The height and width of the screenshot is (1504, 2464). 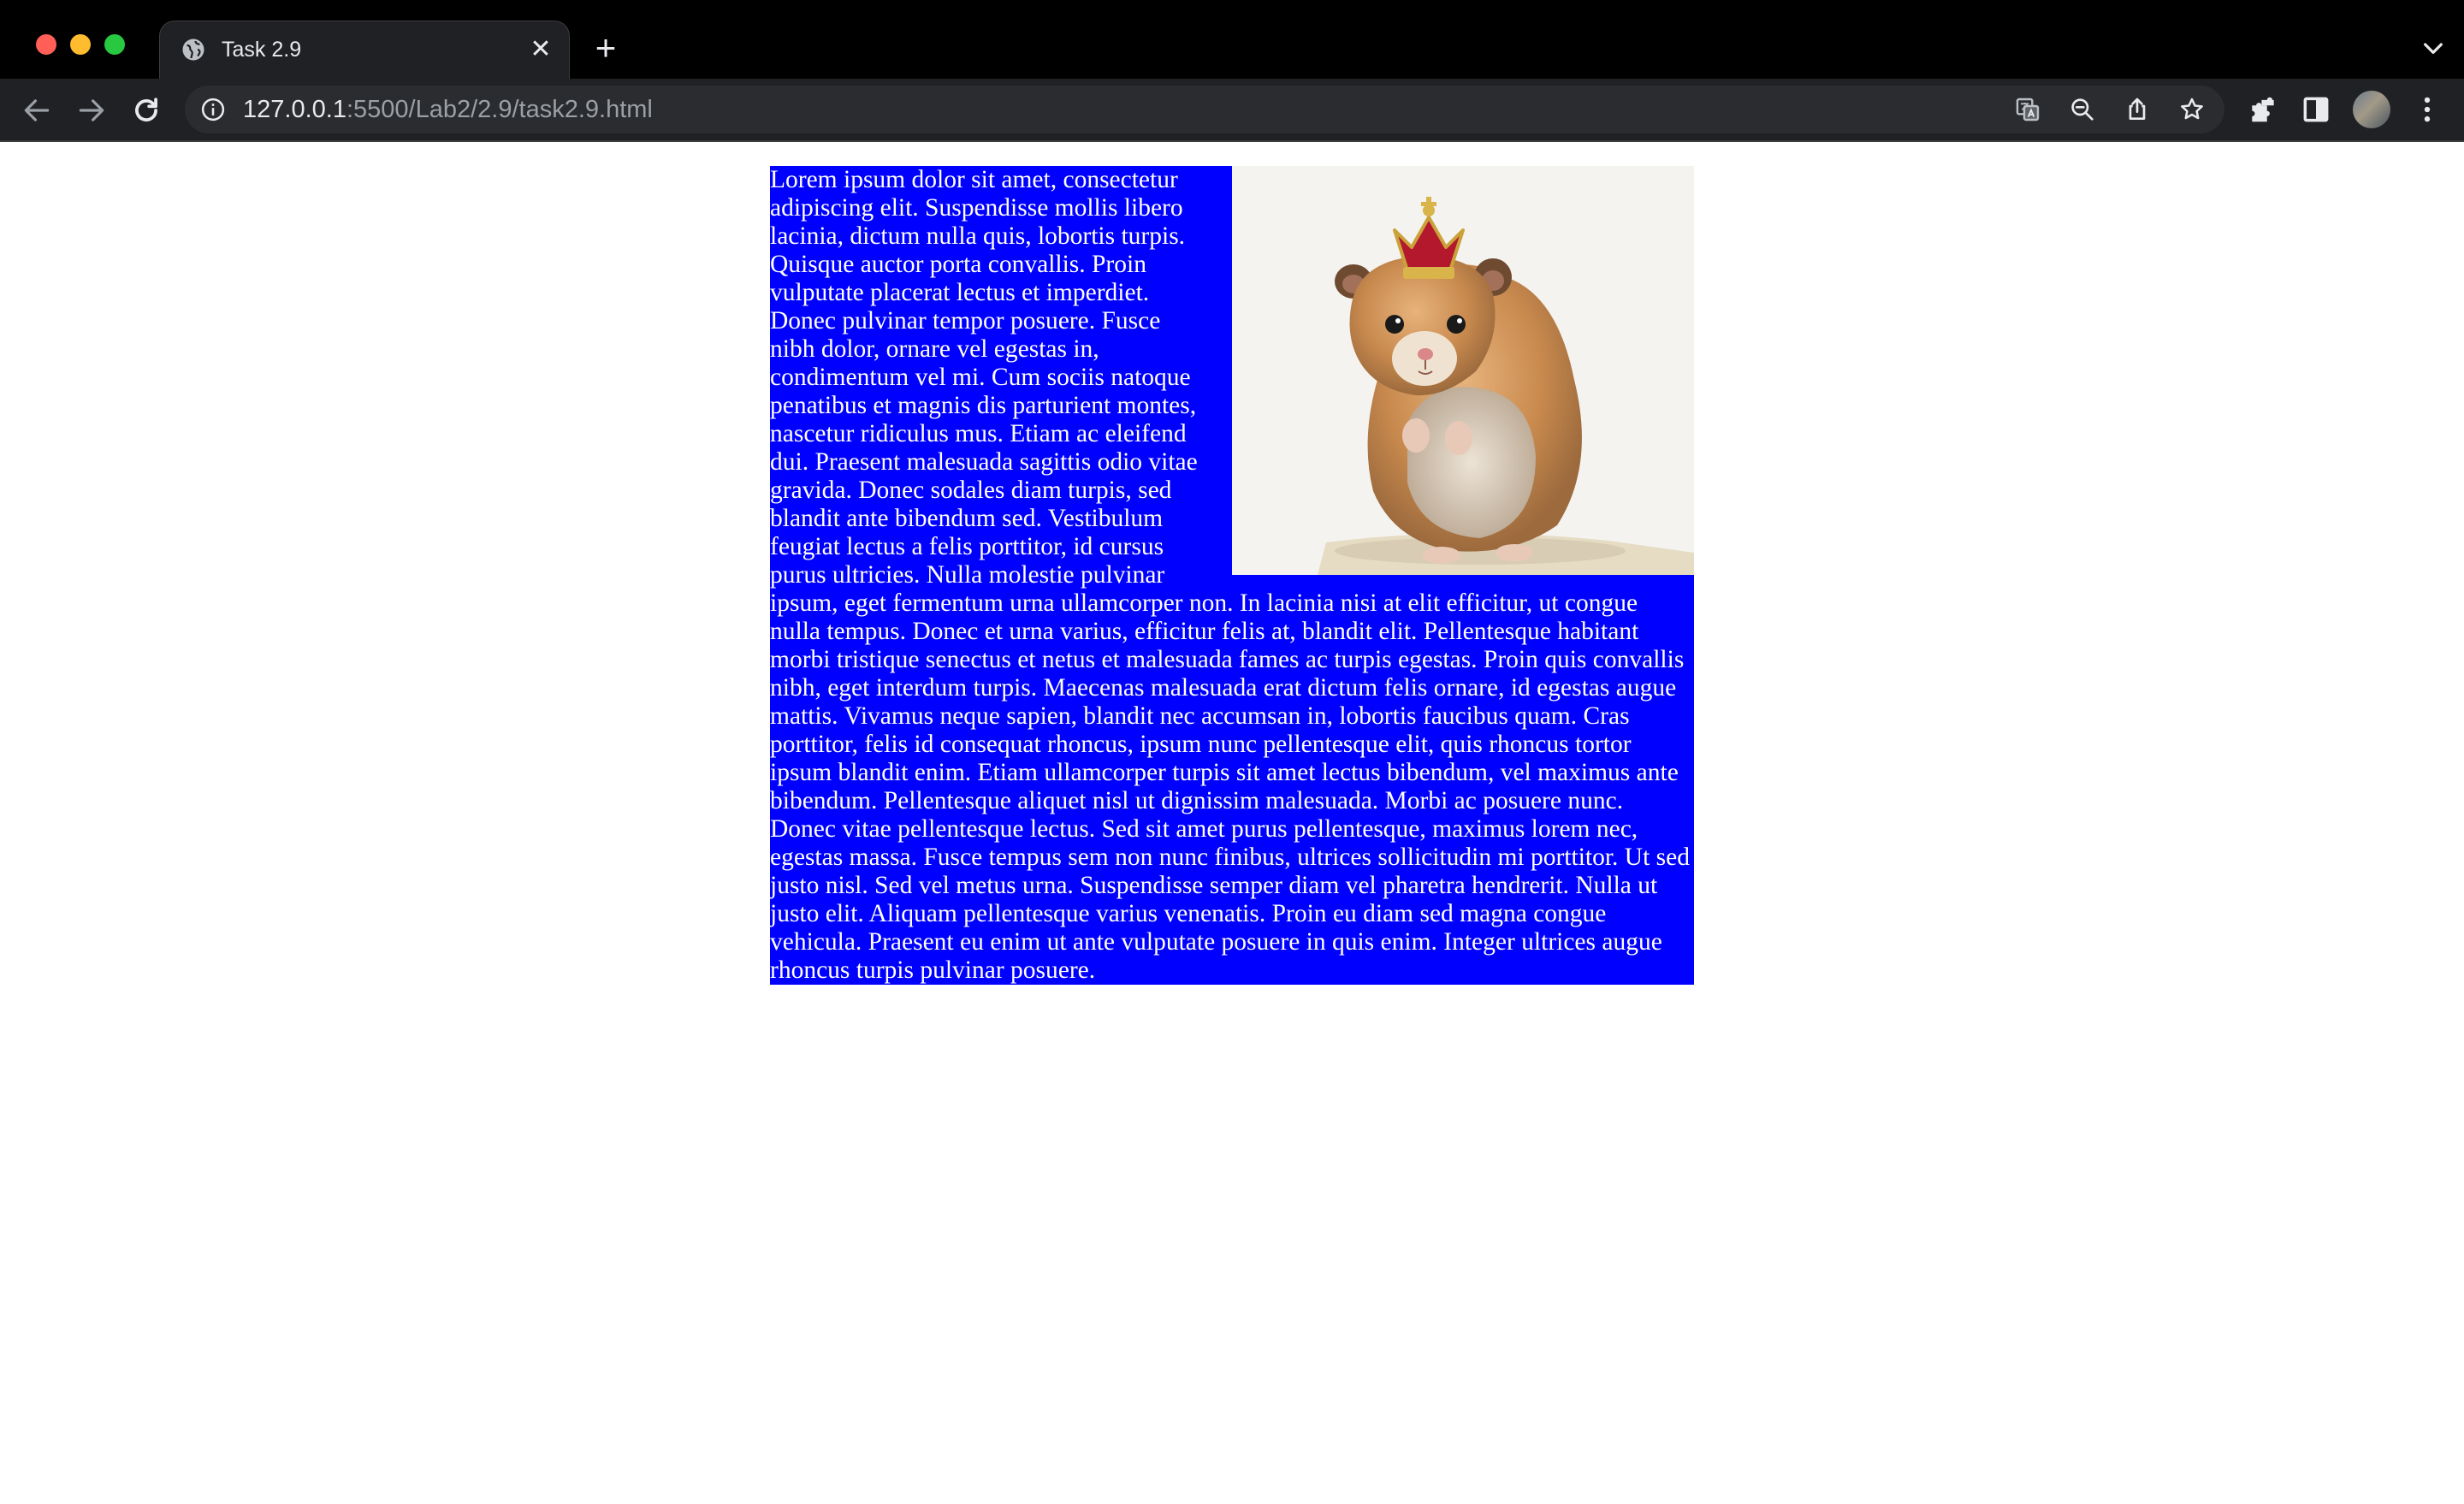 What do you see at coordinates (2371, 109) in the screenshot?
I see `profile-avatar` at bounding box center [2371, 109].